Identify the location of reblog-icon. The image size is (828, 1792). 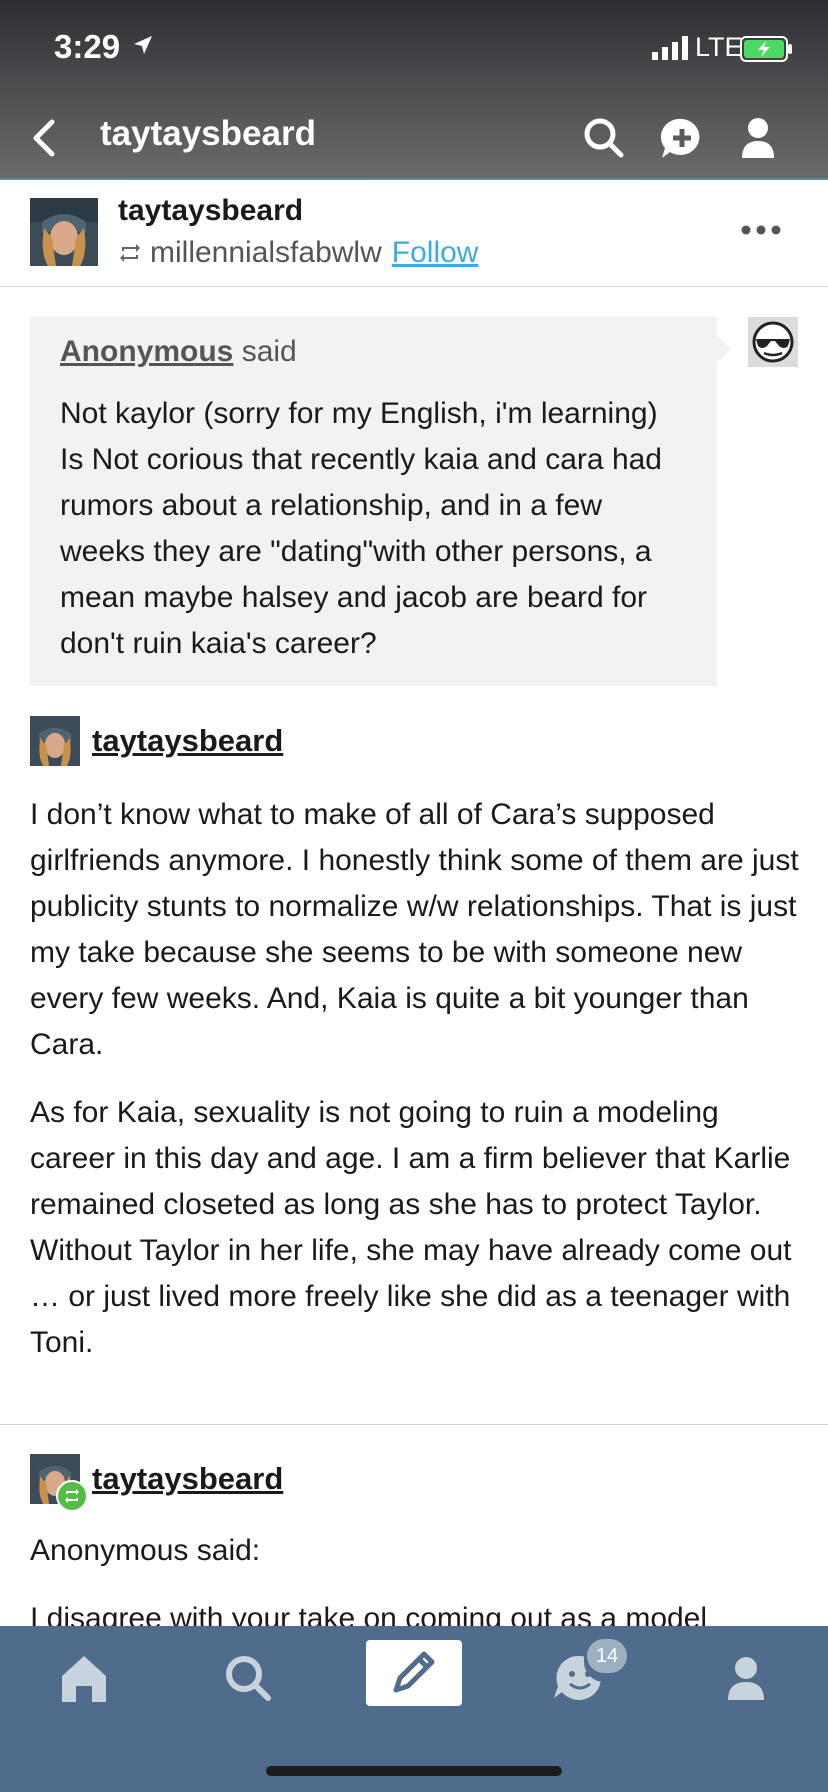
(130, 253).